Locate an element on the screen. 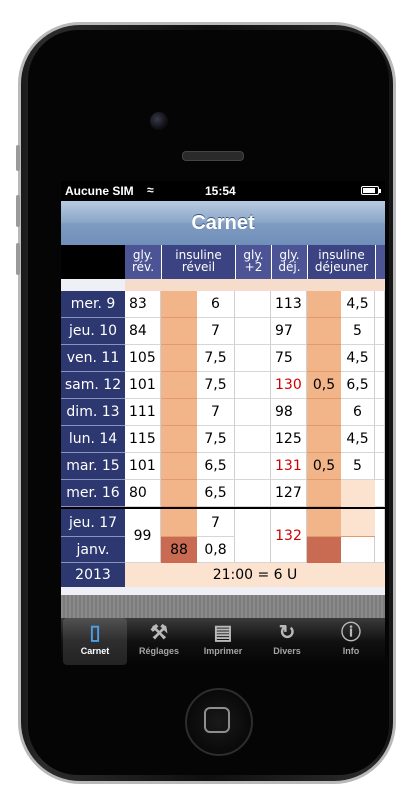 This screenshot has height=790, width=409. tab-imprimer: ▤ Imprimer is located at coordinates (223, 641).